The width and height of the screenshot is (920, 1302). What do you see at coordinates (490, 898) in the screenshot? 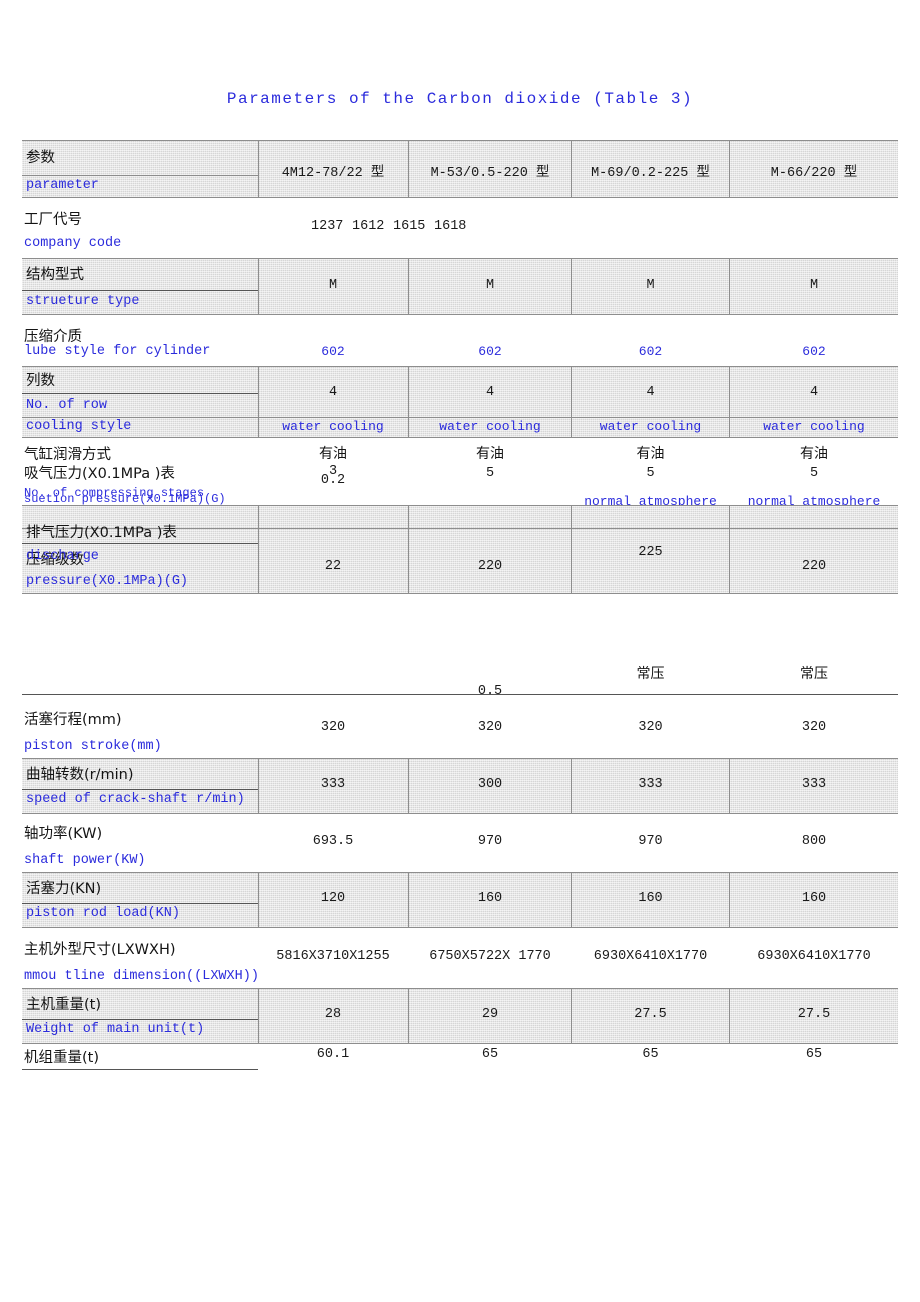
I see `row-piston-rod-load-value-2: 160` at bounding box center [490, 898].